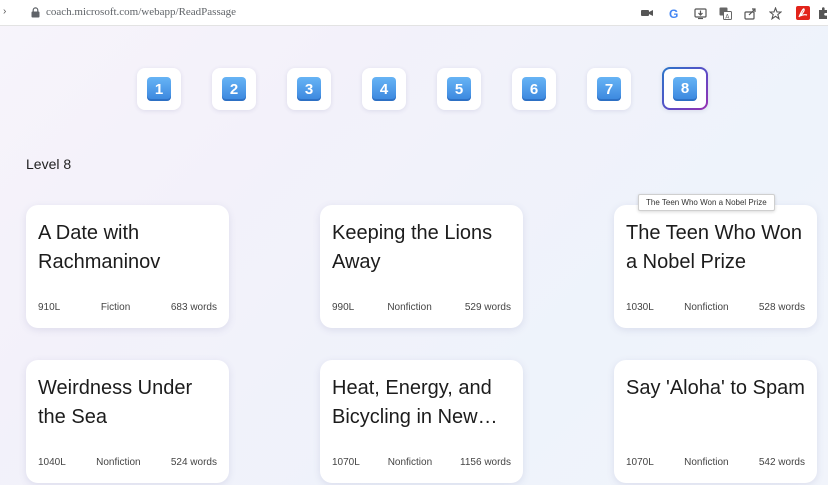  I want to click on level-number-badge: 8, so click(685, 88).